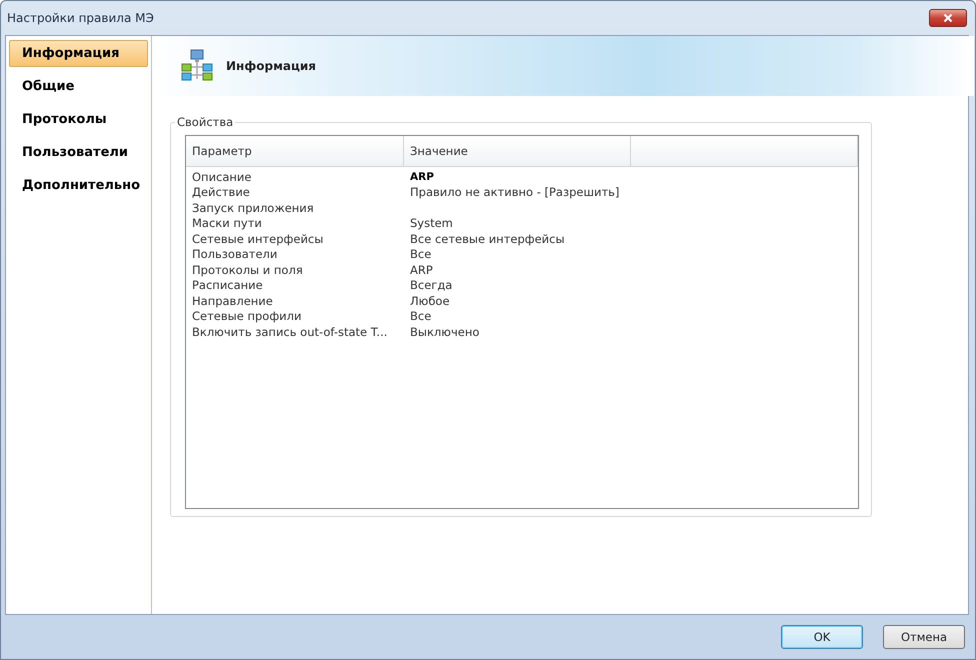  I want to click on value-cell-text: Выключено, so click(444, 331).